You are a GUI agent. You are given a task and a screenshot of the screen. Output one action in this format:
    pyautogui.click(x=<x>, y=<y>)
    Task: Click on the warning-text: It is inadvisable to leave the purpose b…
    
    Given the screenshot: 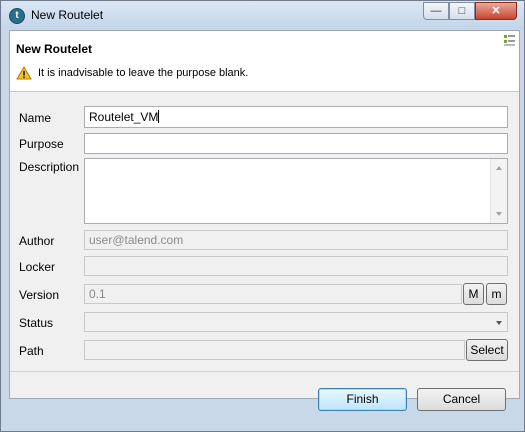 What is the action you would take?
    pyautogui.click(x=143, y=73)
    